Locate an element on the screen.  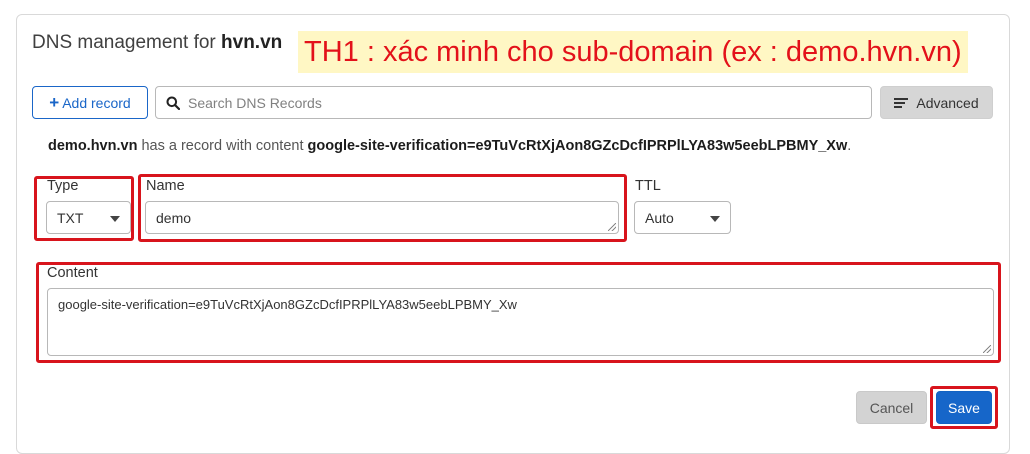
ttl-label: TTL is located at coordinates (648, 186).